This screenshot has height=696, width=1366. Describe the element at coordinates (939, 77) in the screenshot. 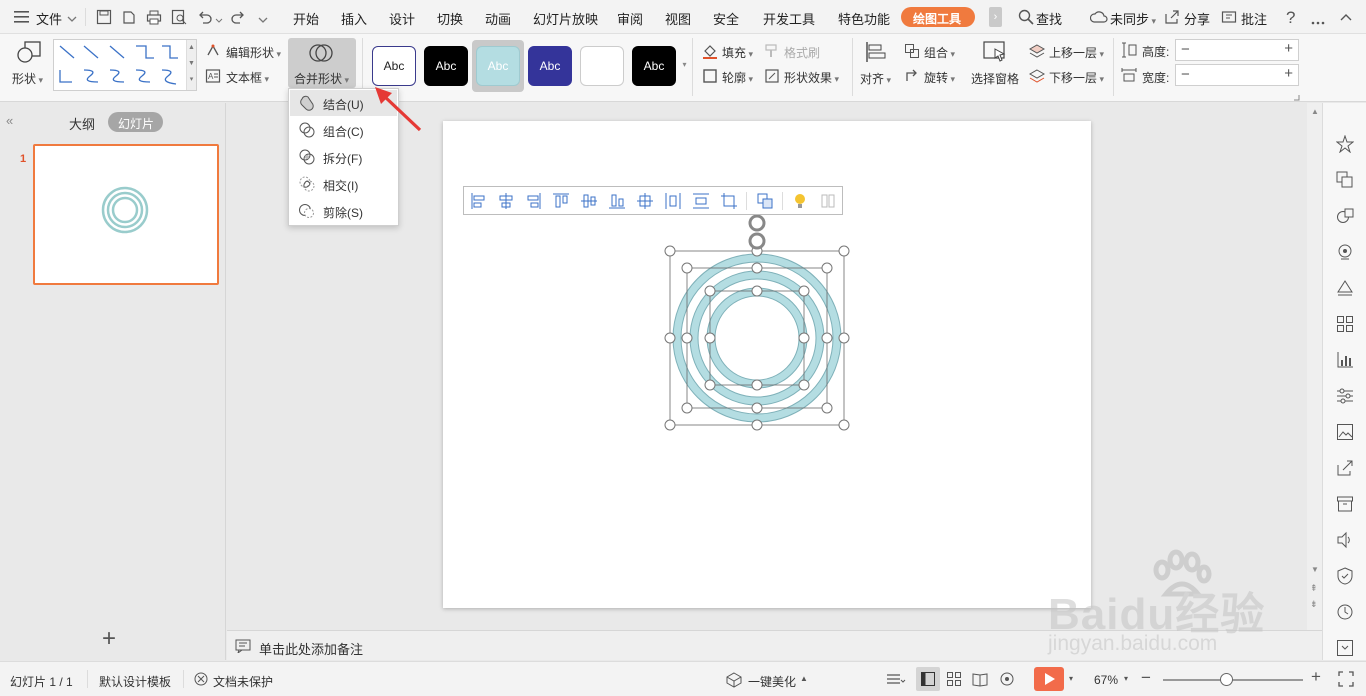

I see `rotate-button: 旋转` at that location.